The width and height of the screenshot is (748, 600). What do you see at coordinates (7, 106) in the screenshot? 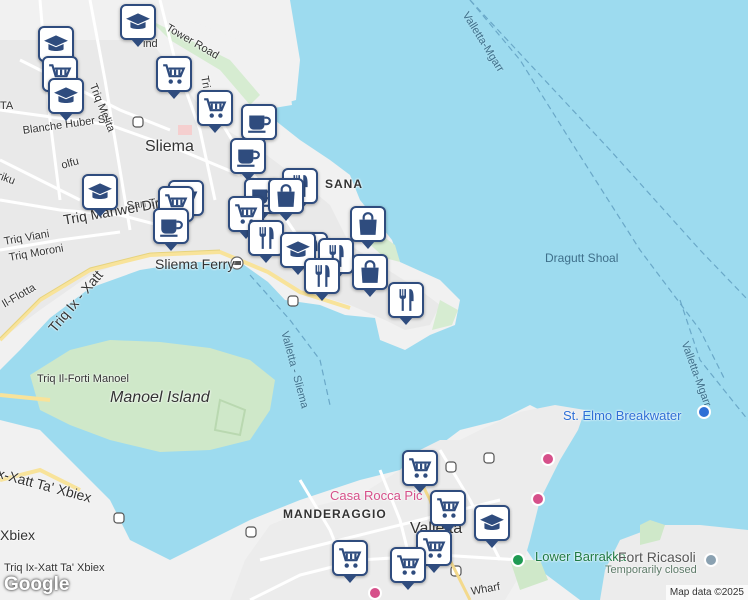
I see `street-label: TA` at bounding box center [7, 106].